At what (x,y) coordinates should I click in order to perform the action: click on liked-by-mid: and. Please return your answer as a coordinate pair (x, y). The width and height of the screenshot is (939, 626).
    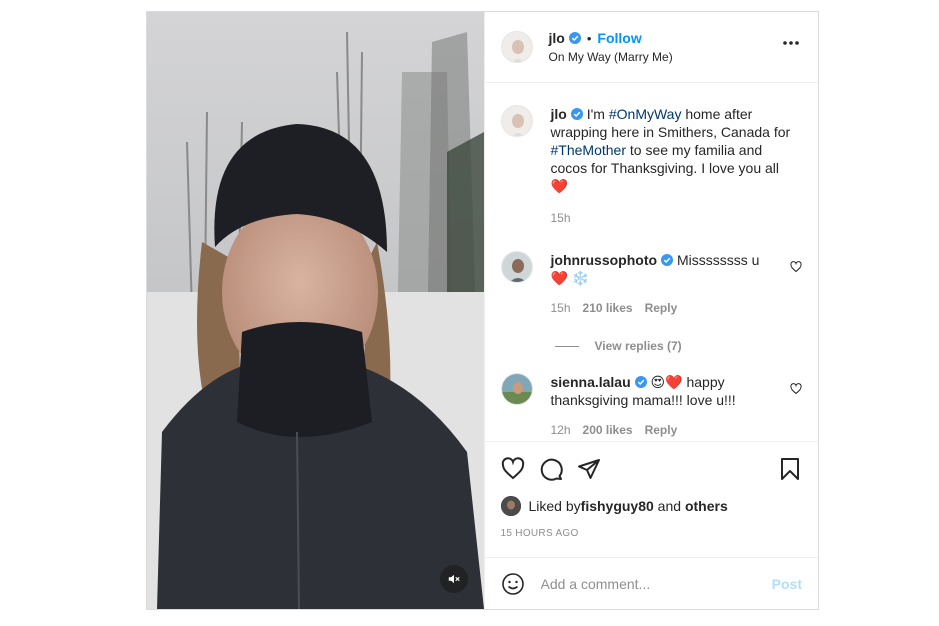
    Looking at the image, I should click on (669, 506).